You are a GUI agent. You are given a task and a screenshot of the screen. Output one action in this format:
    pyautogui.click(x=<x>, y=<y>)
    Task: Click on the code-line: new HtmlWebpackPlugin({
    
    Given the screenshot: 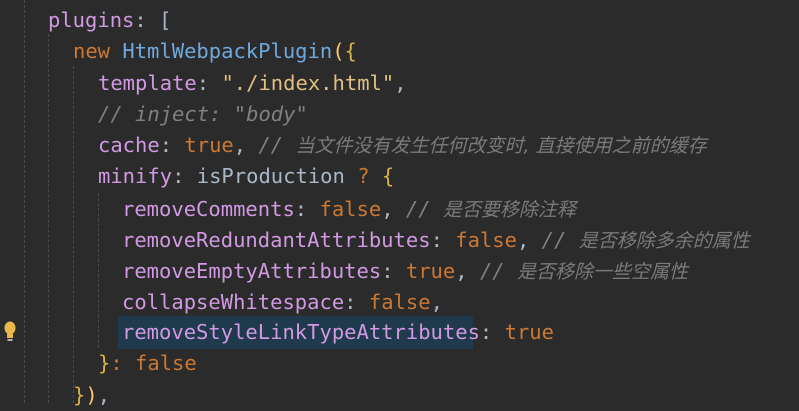 What is the action you would take?
    pyautogui.click(x=215, y=51)
    